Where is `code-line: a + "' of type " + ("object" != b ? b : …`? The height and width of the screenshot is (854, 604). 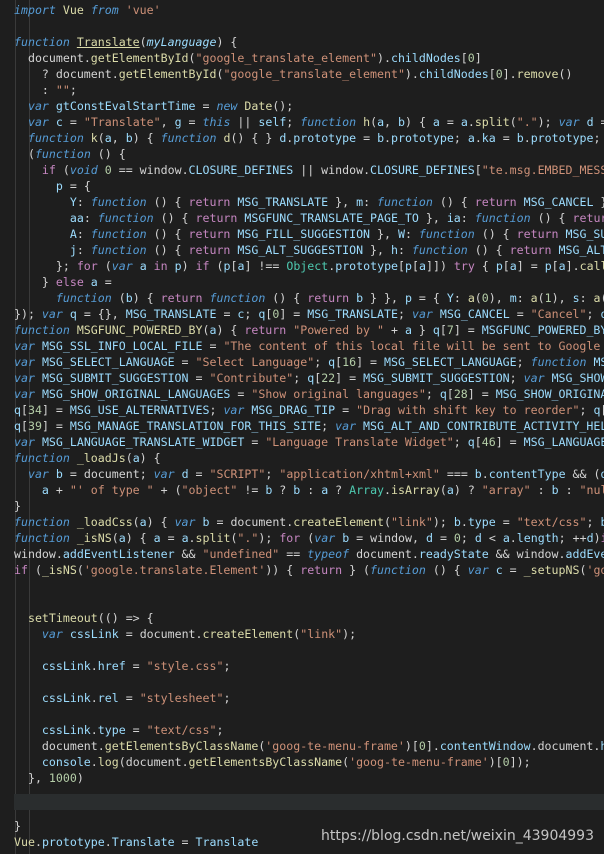
code-line: a + "' of type " + ("object" != b ? b : … is located at coordinates (309, 490).